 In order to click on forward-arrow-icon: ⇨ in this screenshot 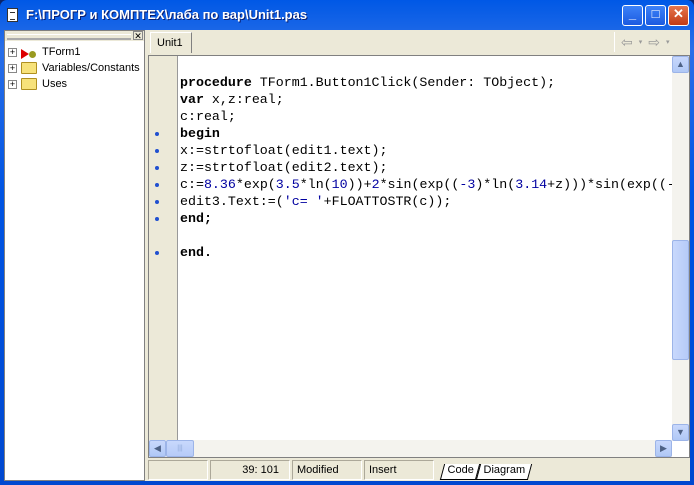, I will do `click(654, 42)`.